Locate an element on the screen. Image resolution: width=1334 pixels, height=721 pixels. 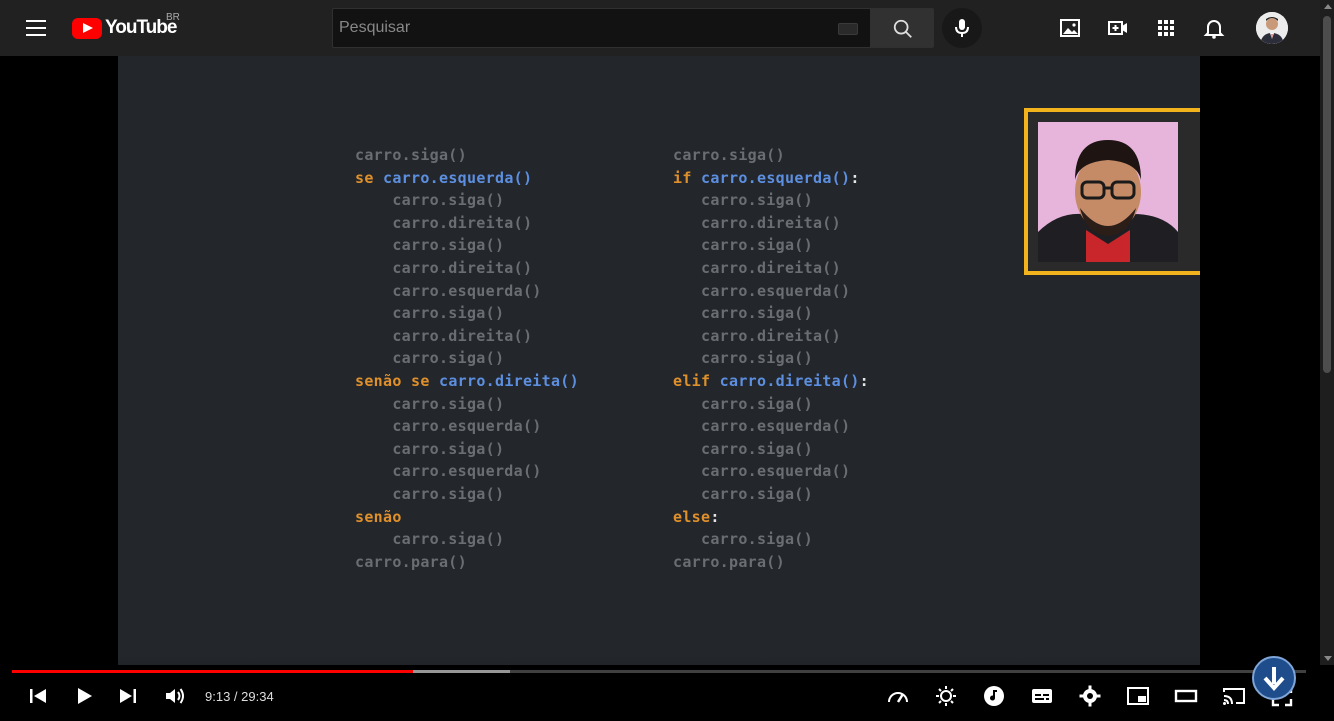
top-bar: YouTube BR is located at coordinates (660, 28).